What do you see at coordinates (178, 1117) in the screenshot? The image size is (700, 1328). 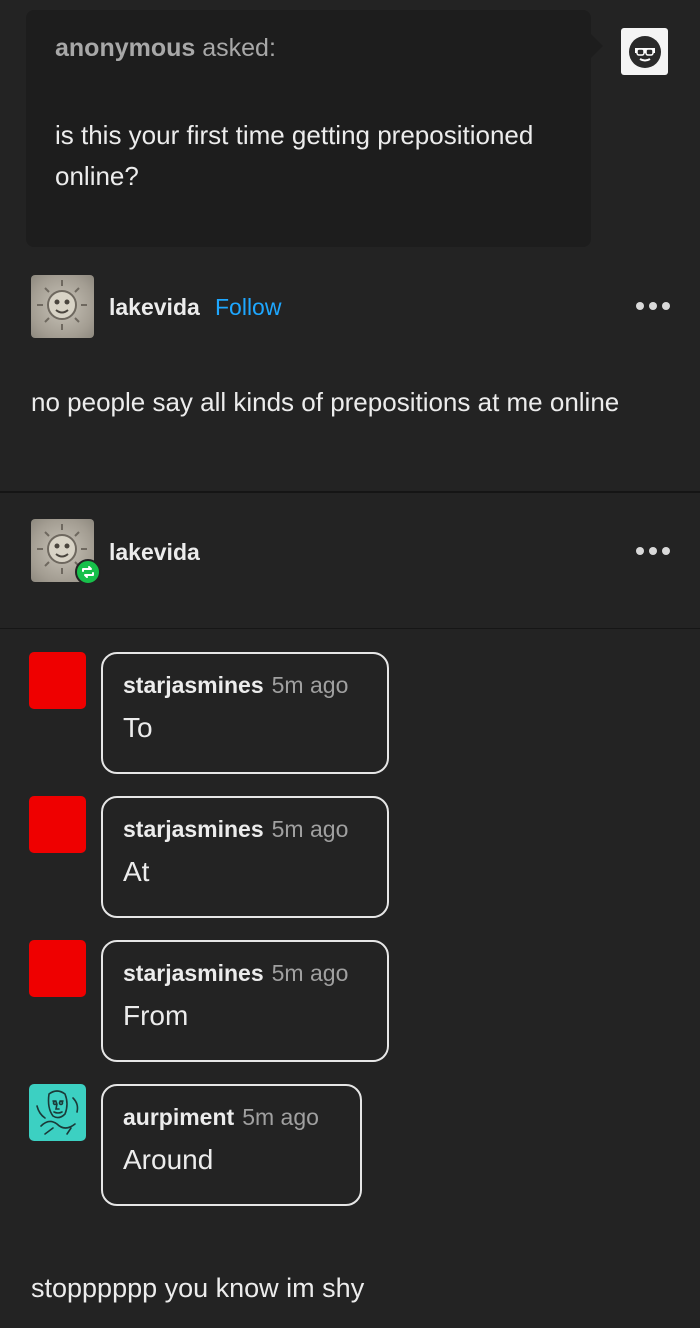 I see `chat-username: aurpiment` at bounding box center [178, 1117].